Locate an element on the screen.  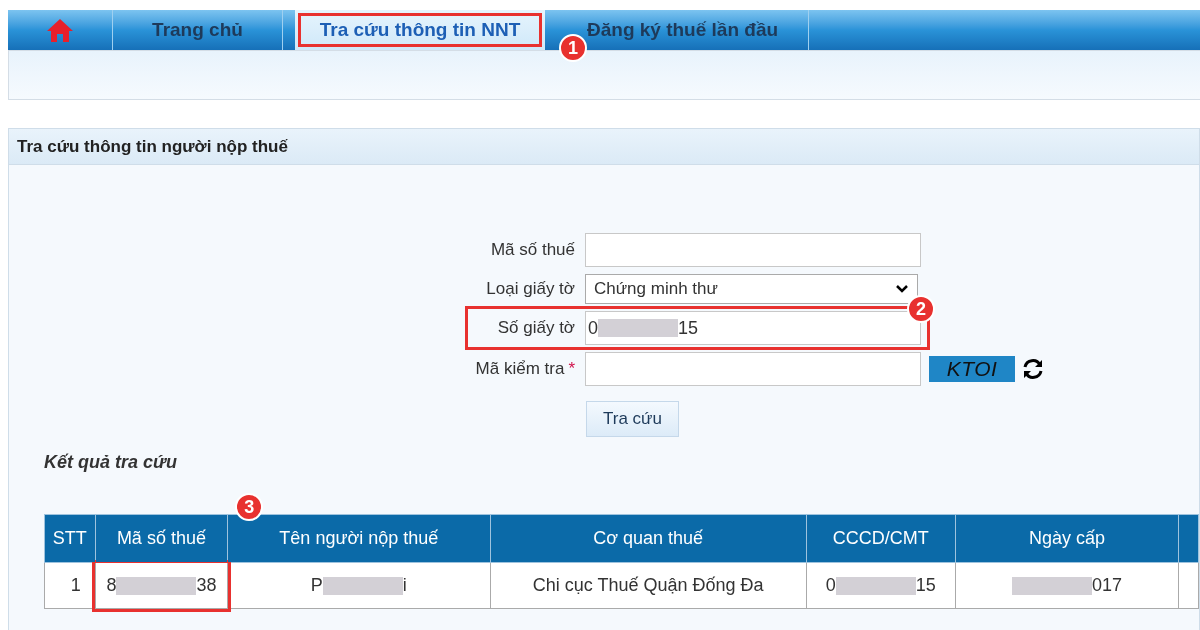
select-value: Chứng minh thư is located at coordinates (656, 289).